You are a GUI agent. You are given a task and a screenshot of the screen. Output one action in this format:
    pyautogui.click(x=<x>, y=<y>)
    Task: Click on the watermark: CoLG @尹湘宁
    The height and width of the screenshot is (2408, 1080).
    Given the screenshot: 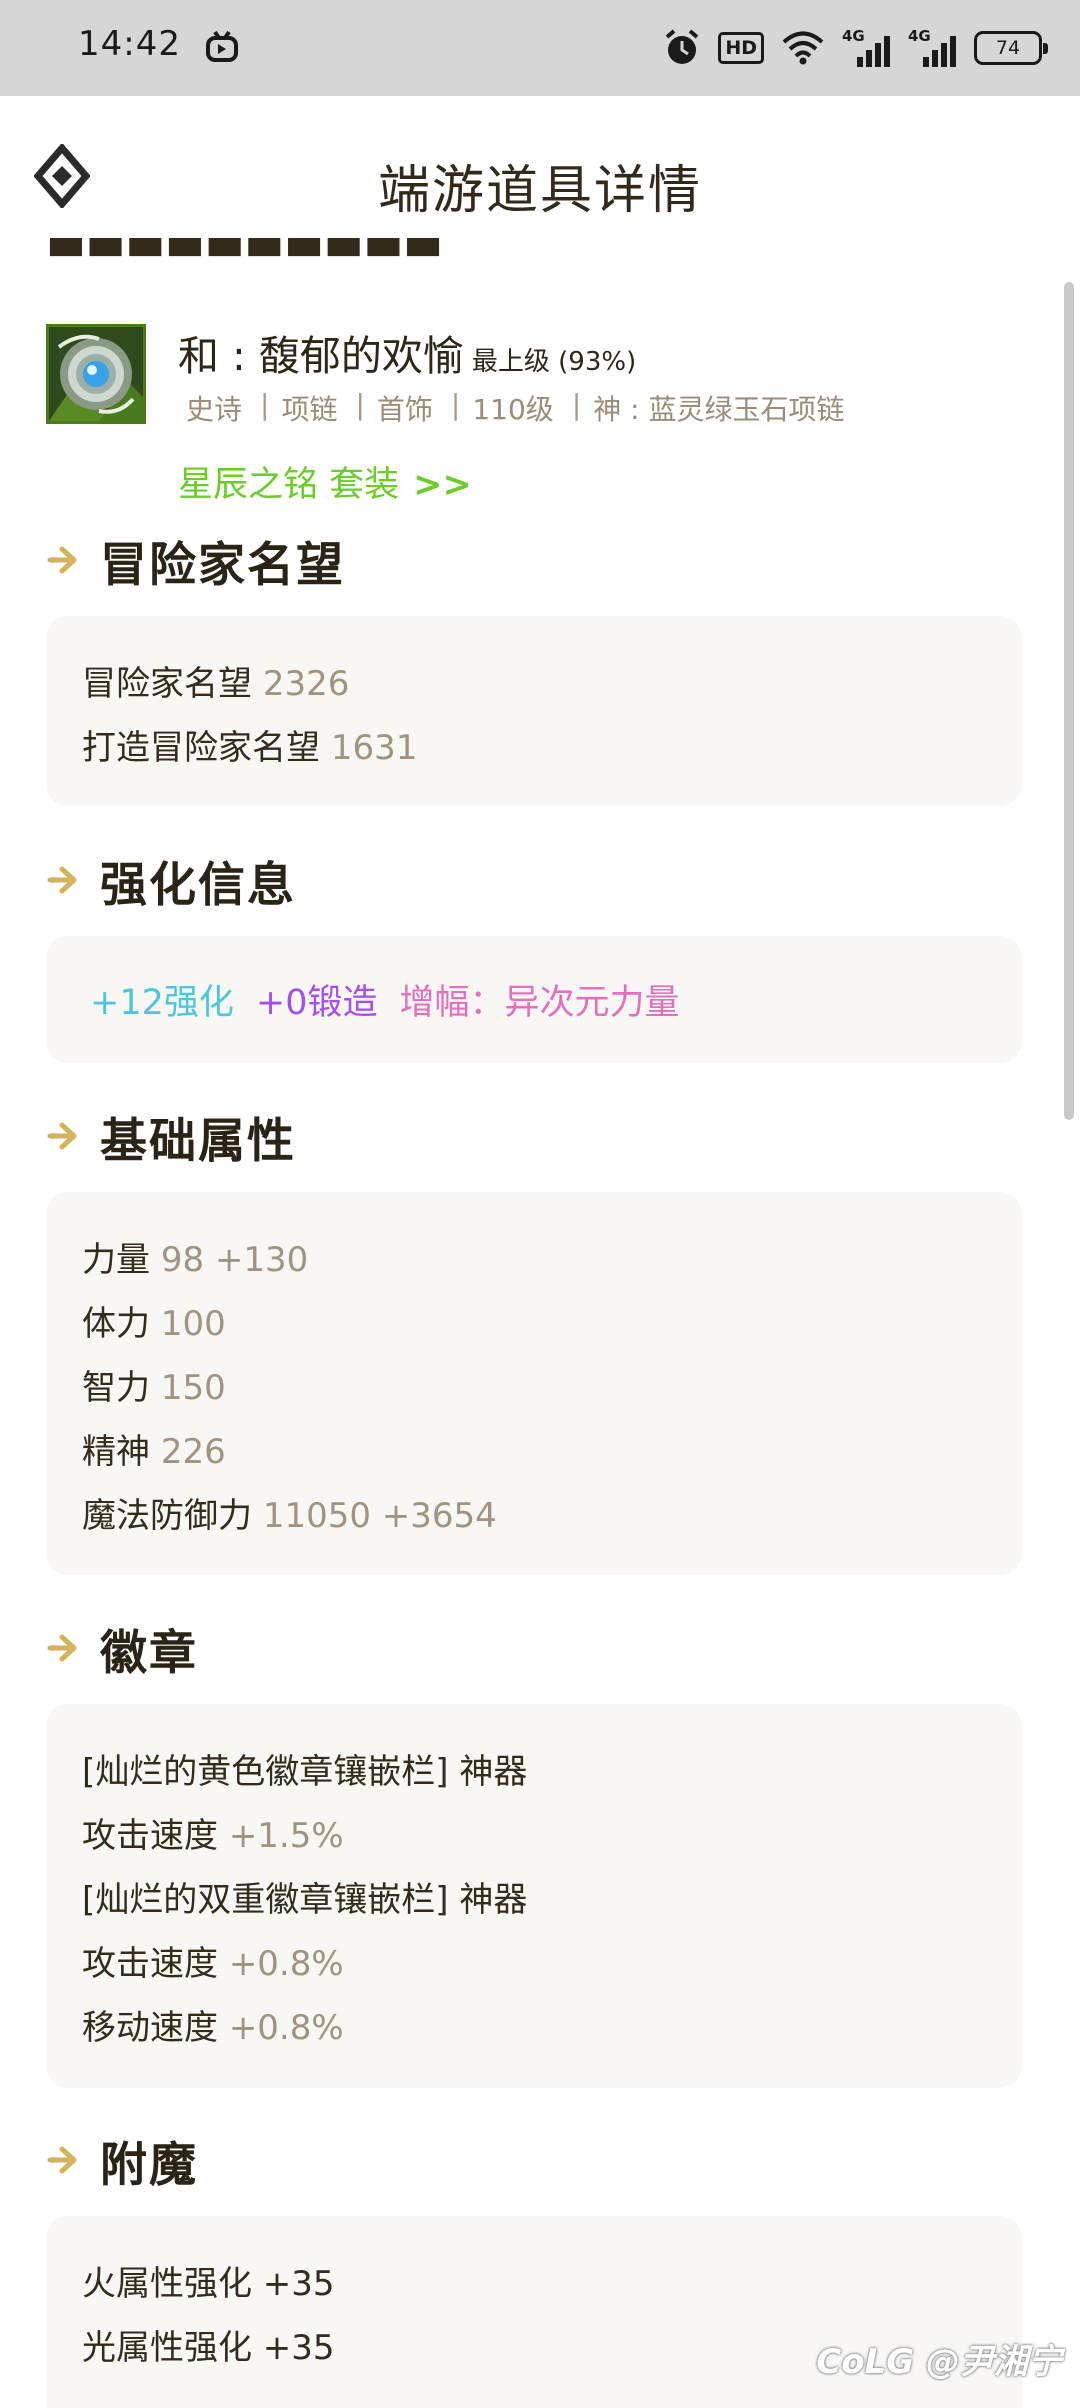 What is the action you would take?
    pyautogui.click(x=939, y=2362)
    